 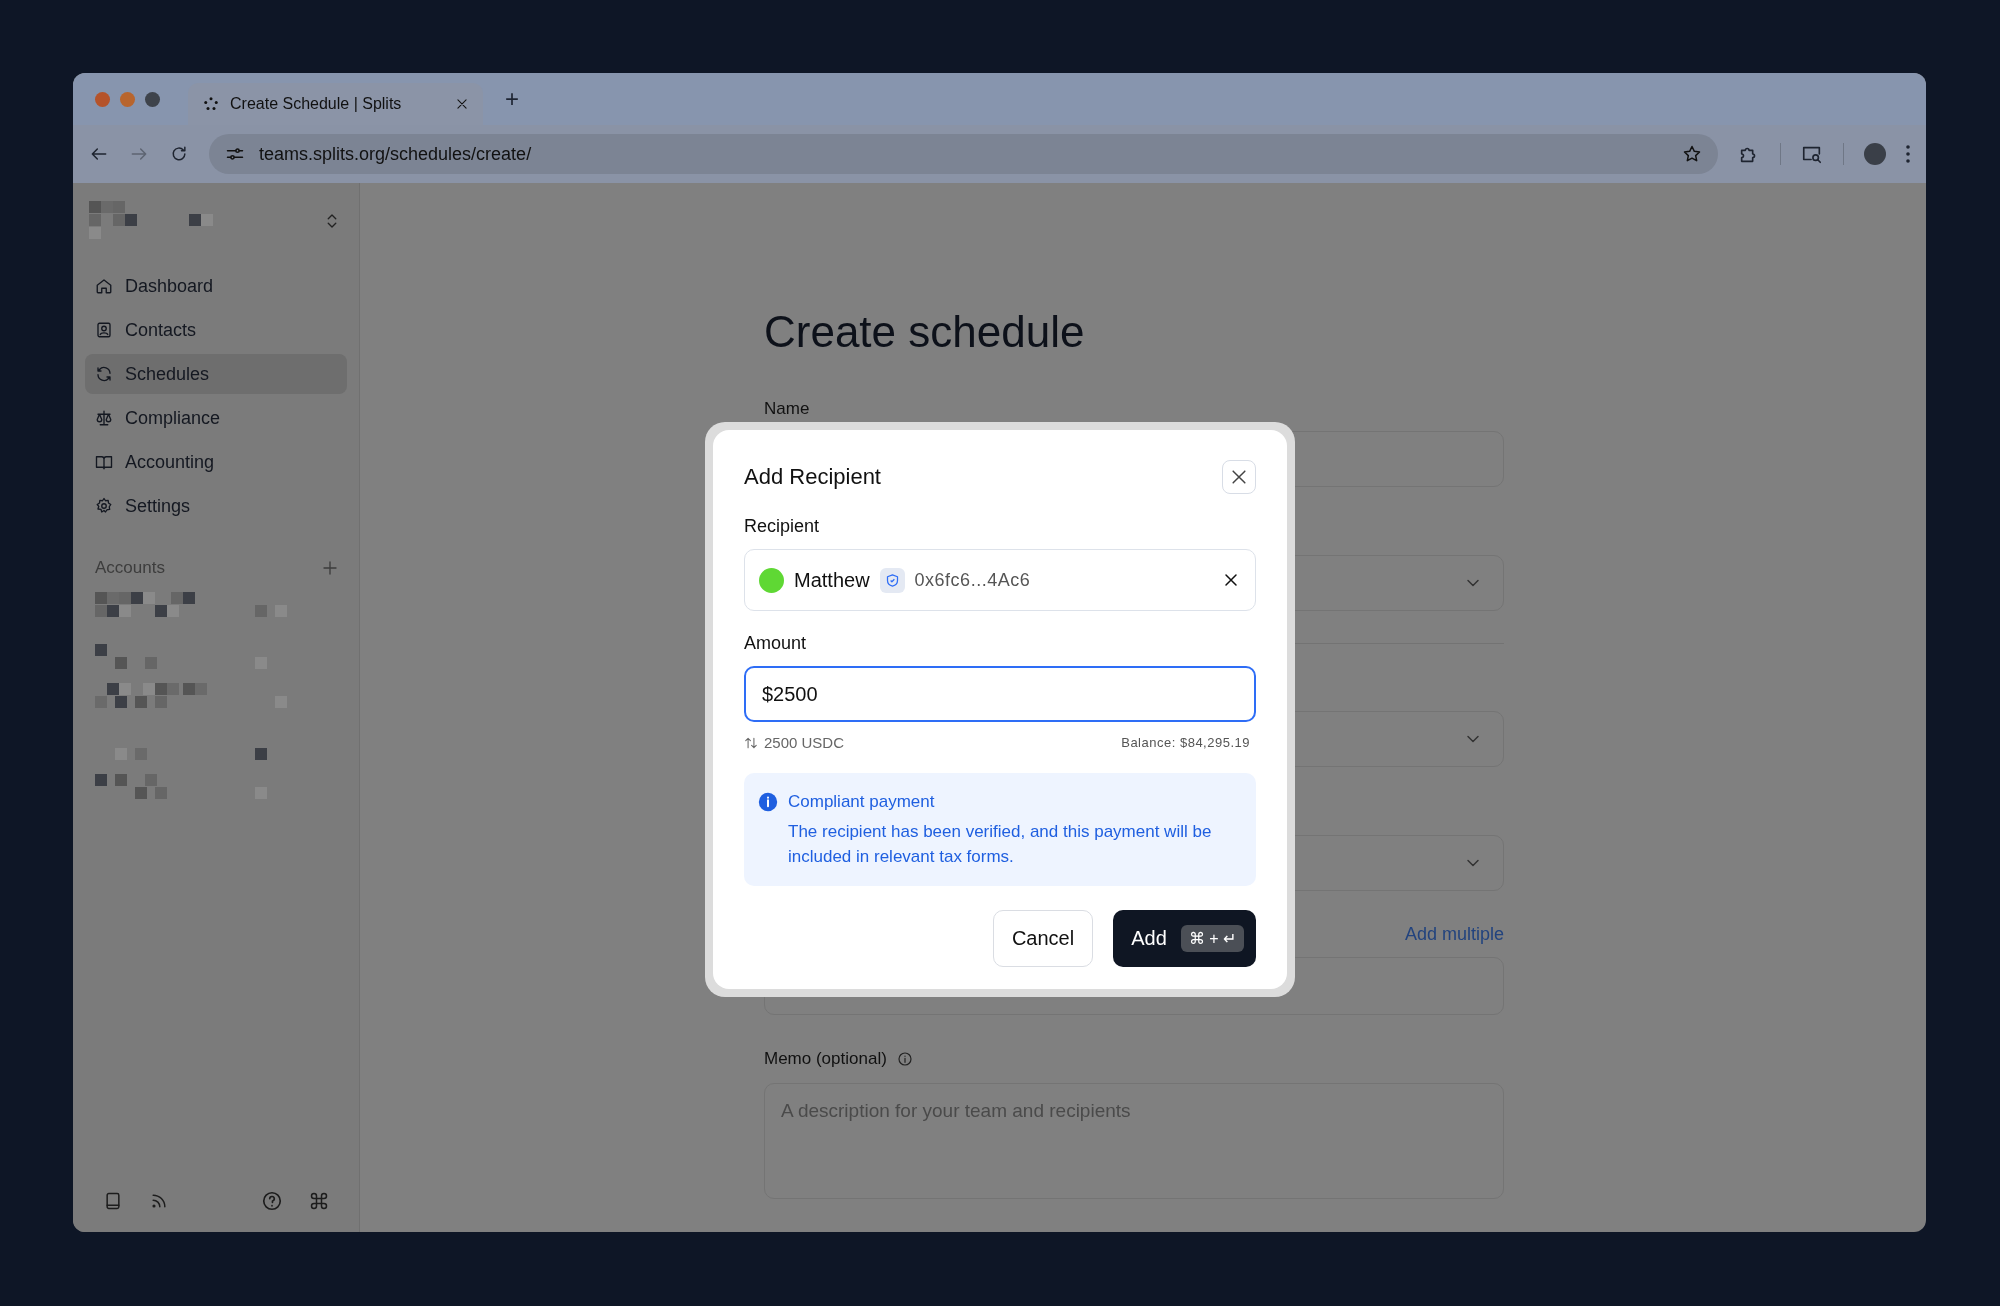 I want to click on help-icon, so click(x=272, y=1201).